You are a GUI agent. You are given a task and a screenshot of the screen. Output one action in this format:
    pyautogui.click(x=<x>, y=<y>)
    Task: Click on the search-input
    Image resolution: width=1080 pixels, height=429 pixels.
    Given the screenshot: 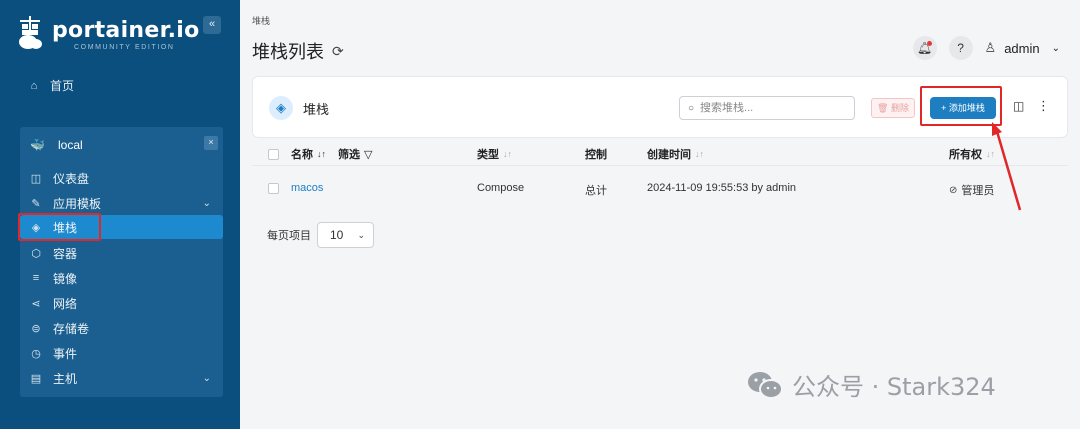 What is the action you would take?
    pyautogui.click(x=770, y=108)
    